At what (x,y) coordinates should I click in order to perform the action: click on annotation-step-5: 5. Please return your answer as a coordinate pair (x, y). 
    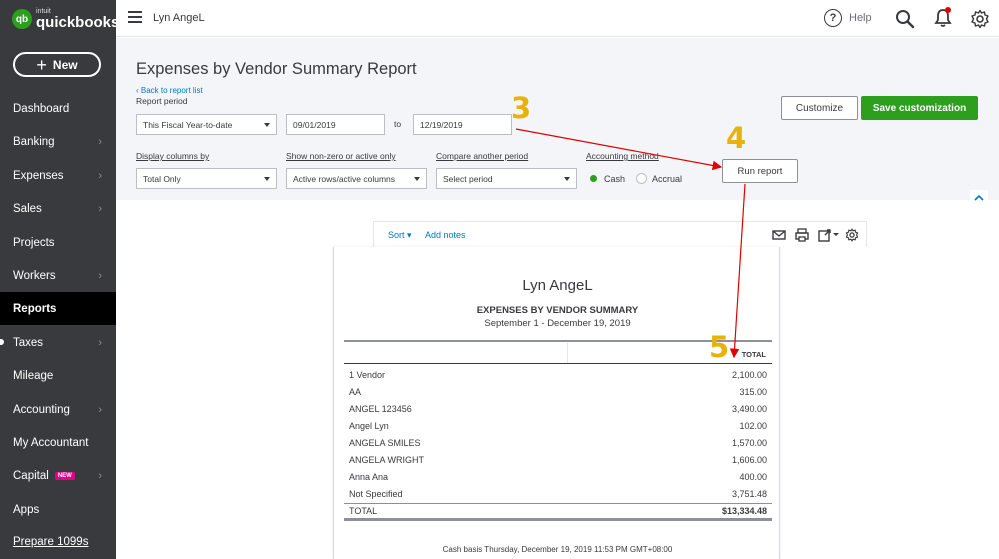
    Looking at the image, I should click on (719, 347).